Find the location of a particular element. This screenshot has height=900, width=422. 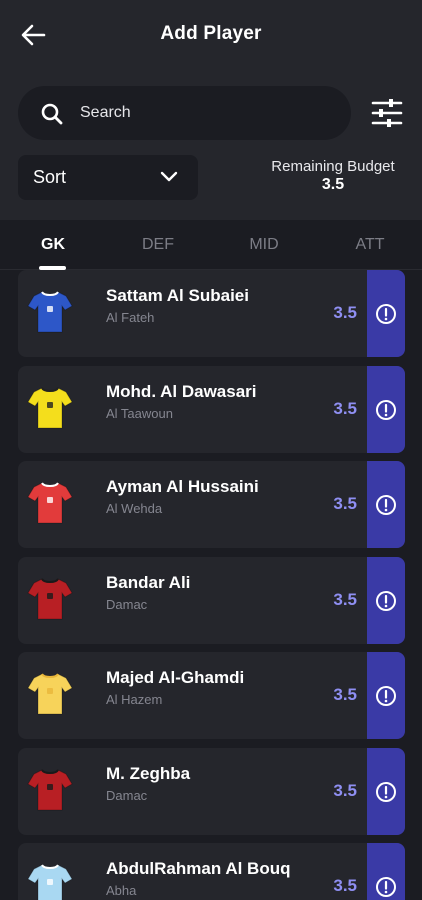

page-title: Add Player is located at coordinates (211, 33).